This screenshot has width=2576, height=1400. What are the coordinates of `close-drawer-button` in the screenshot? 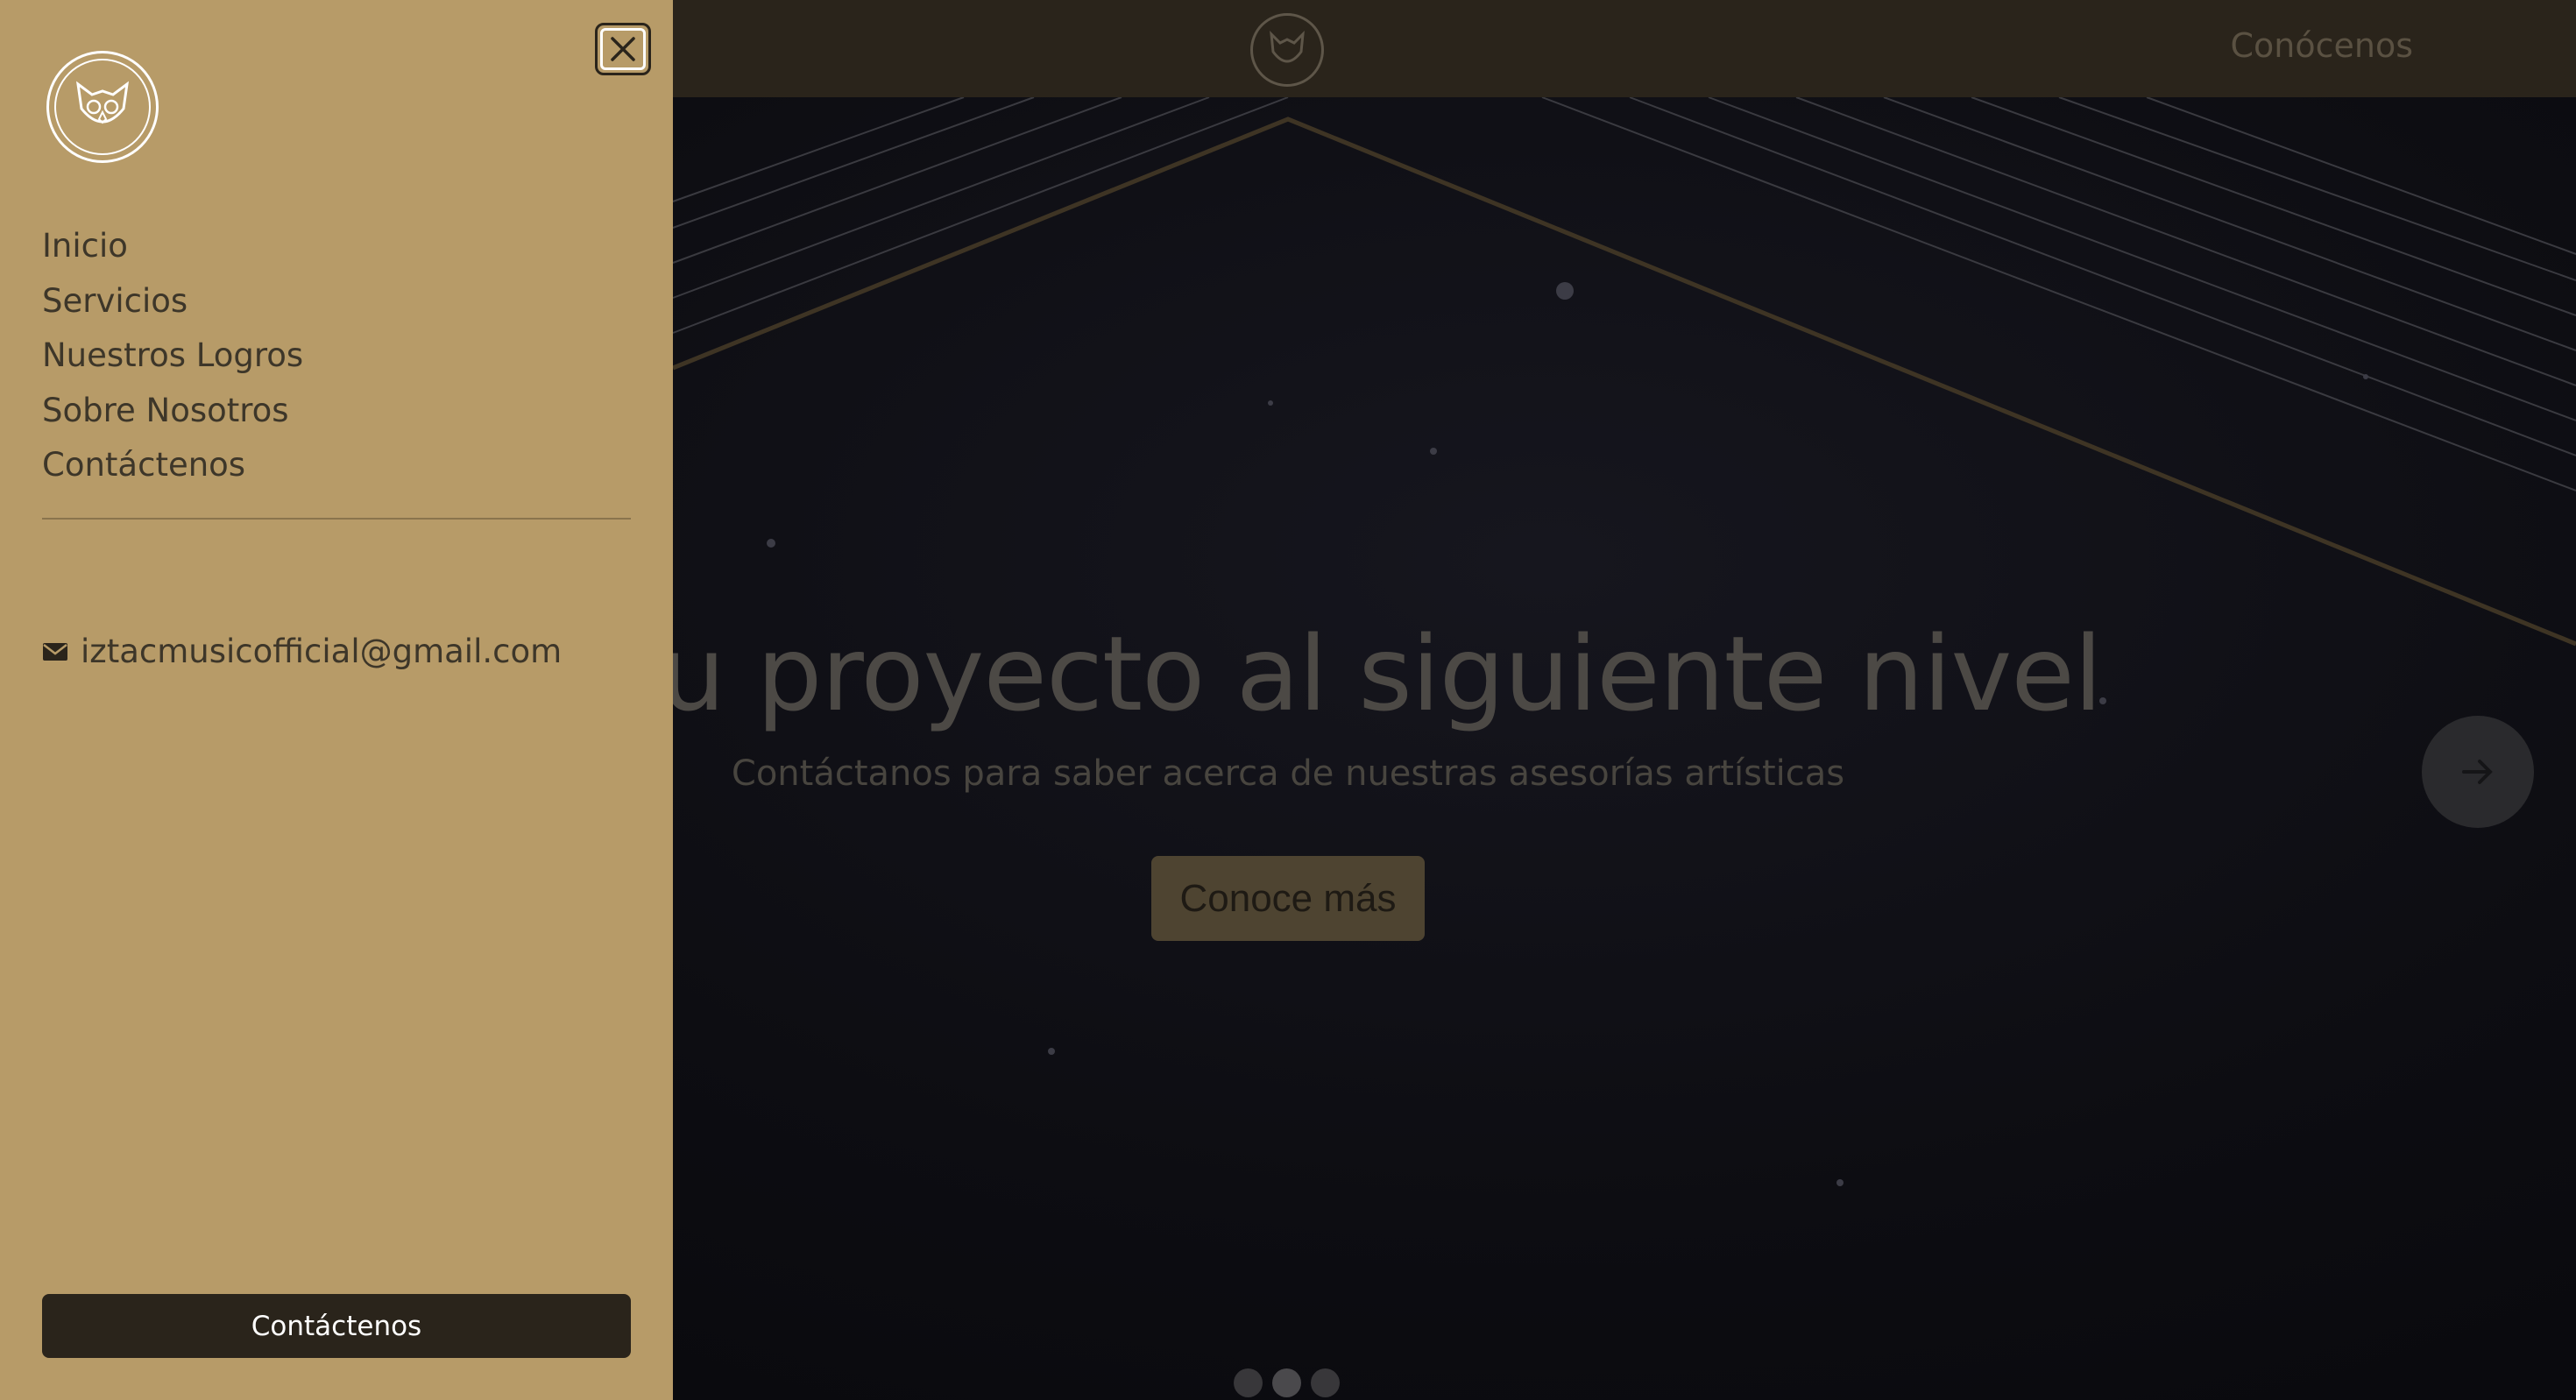 It's located at (623, 49).